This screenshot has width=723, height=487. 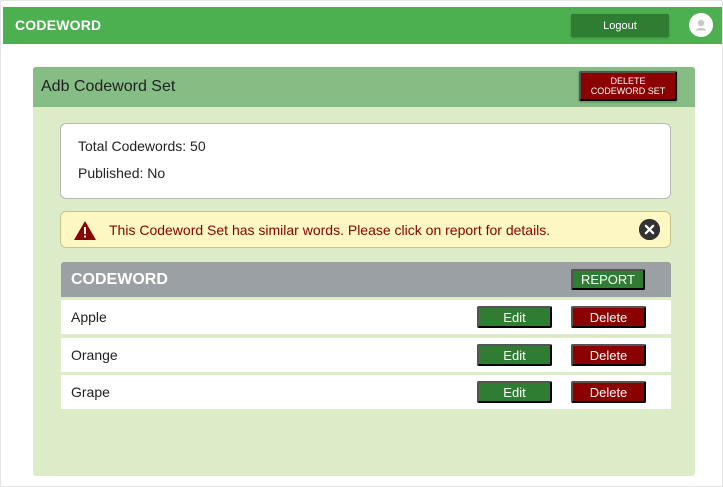 I want to click on codeword-text: Orange, so click(x=94, y=355).